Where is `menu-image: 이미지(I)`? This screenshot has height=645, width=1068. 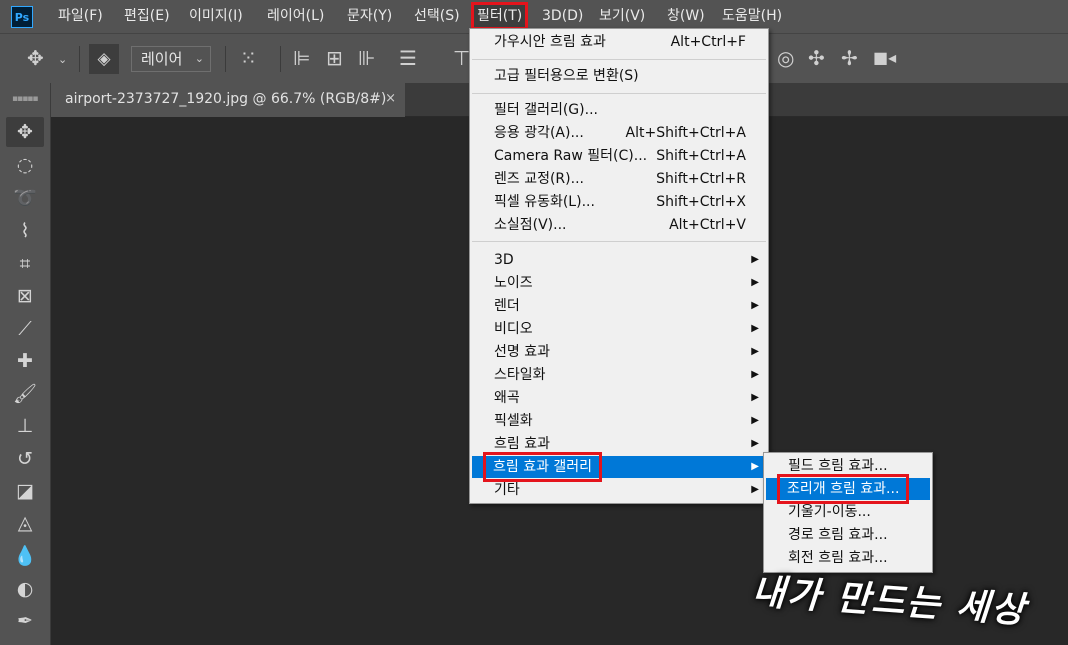 menu-image: 이미지(I) is located at coordinates (216, 16).